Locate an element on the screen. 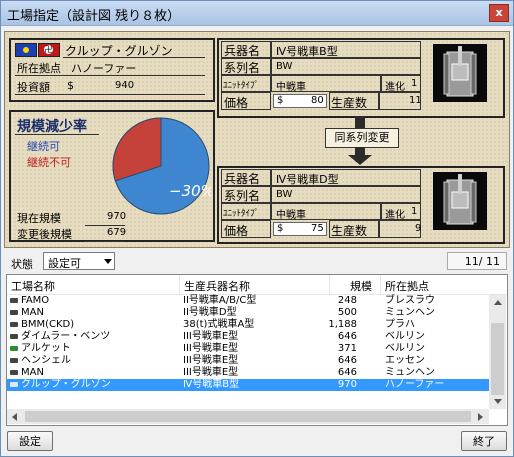 Image resolution: width=514 pixels, height=457 pixels. weapon-bottom-series-label: 系列名 is located at coordinates (242, 196).